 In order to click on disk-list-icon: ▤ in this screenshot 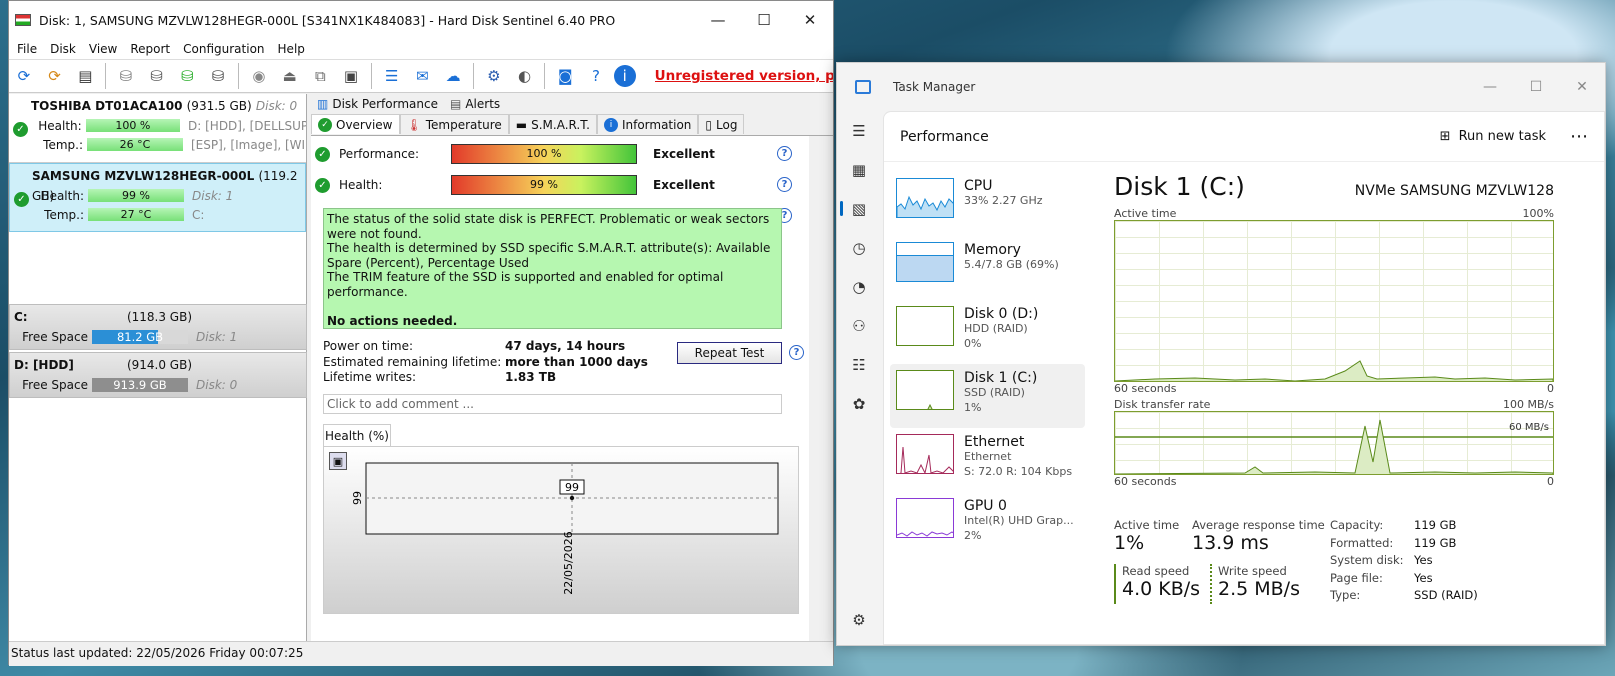, I will do `click(85, 76)`.